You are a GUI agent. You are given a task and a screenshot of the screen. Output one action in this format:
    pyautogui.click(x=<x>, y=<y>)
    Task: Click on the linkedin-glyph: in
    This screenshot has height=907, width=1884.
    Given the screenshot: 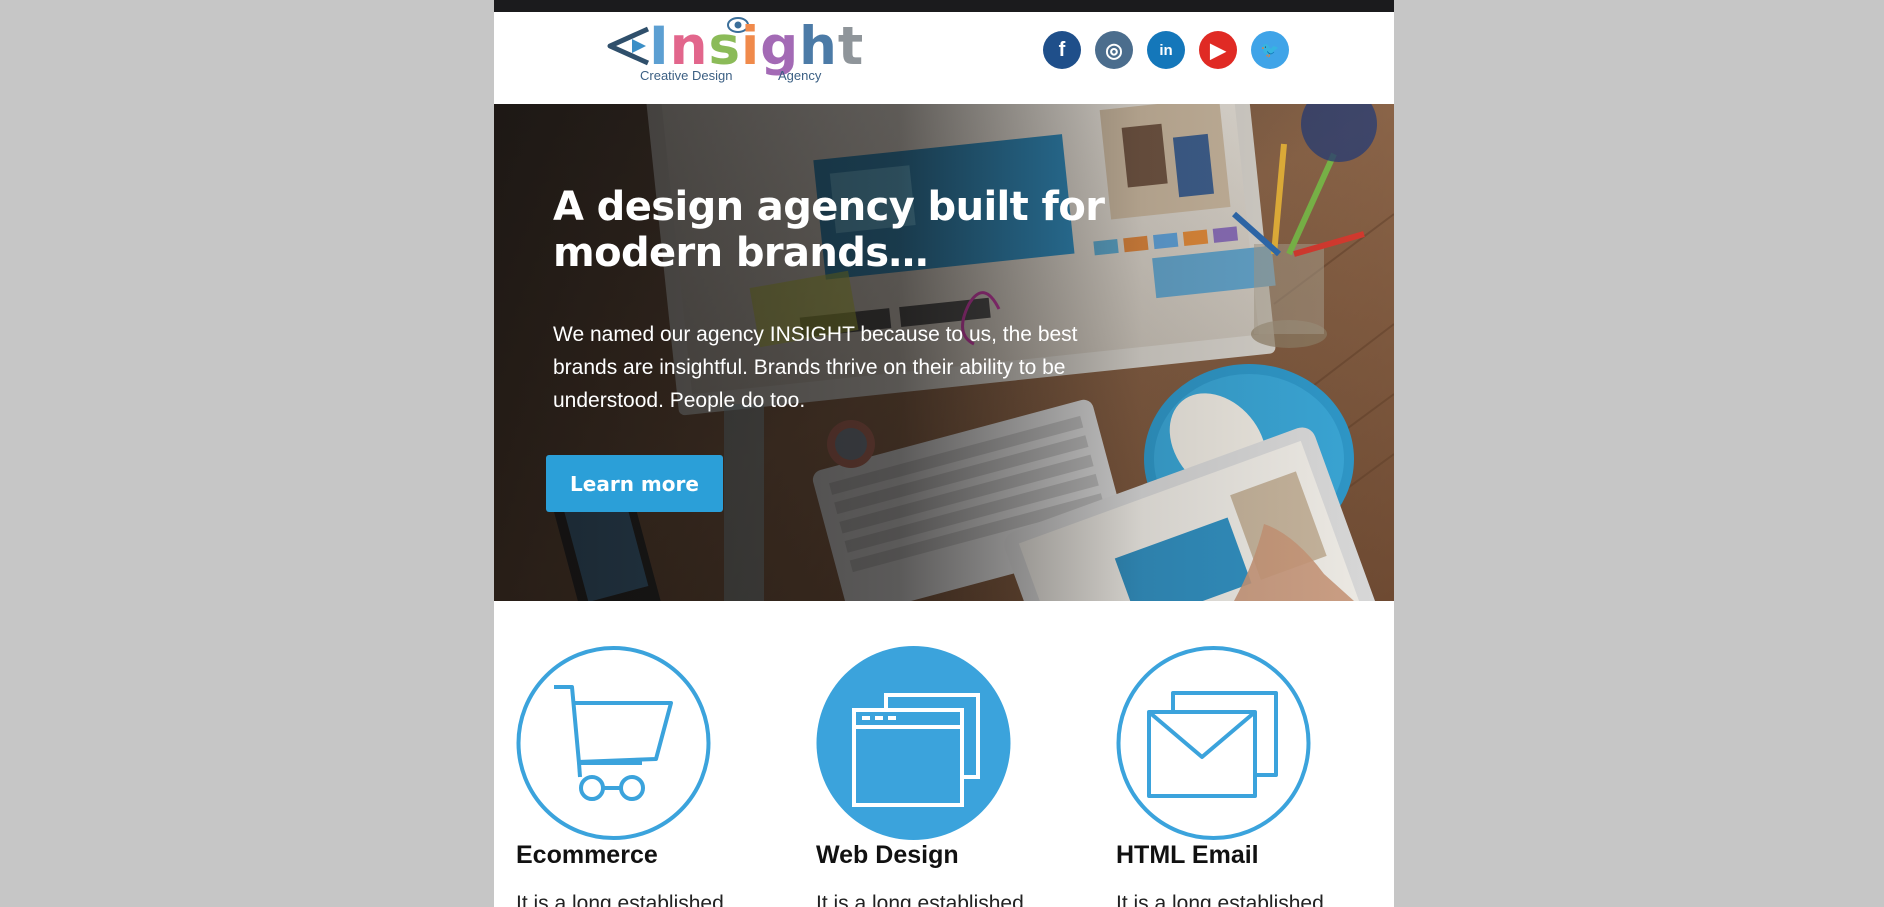 What is the action you would take?
    pyautogui.click(x=1166, y=50)
    